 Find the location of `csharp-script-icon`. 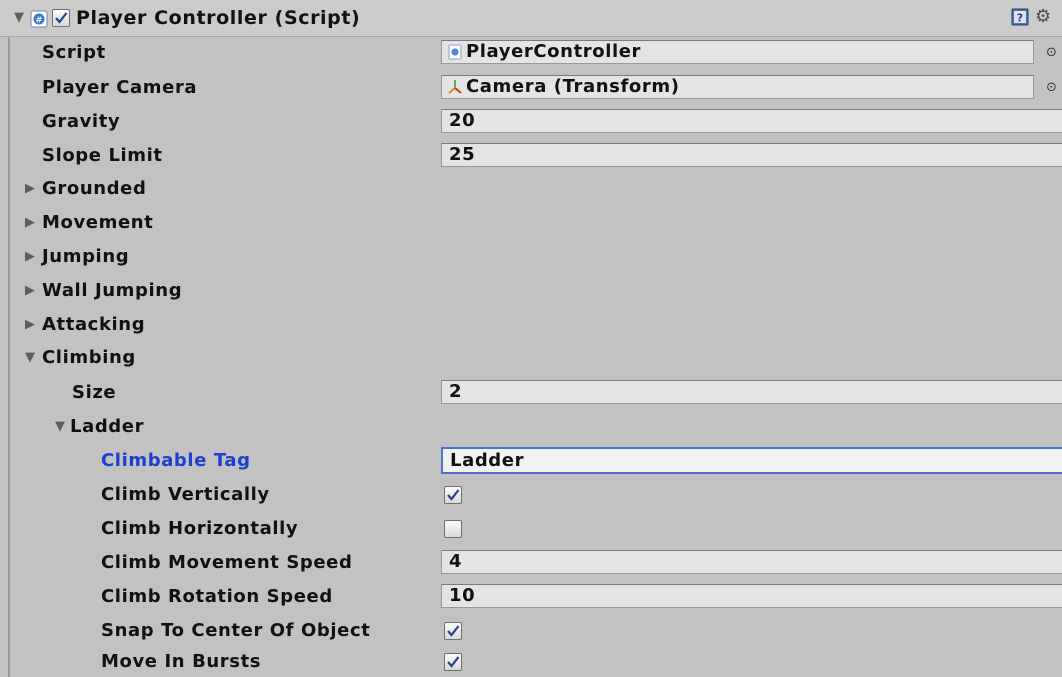

csharp-script-icon is located at coordinates (455, 52).